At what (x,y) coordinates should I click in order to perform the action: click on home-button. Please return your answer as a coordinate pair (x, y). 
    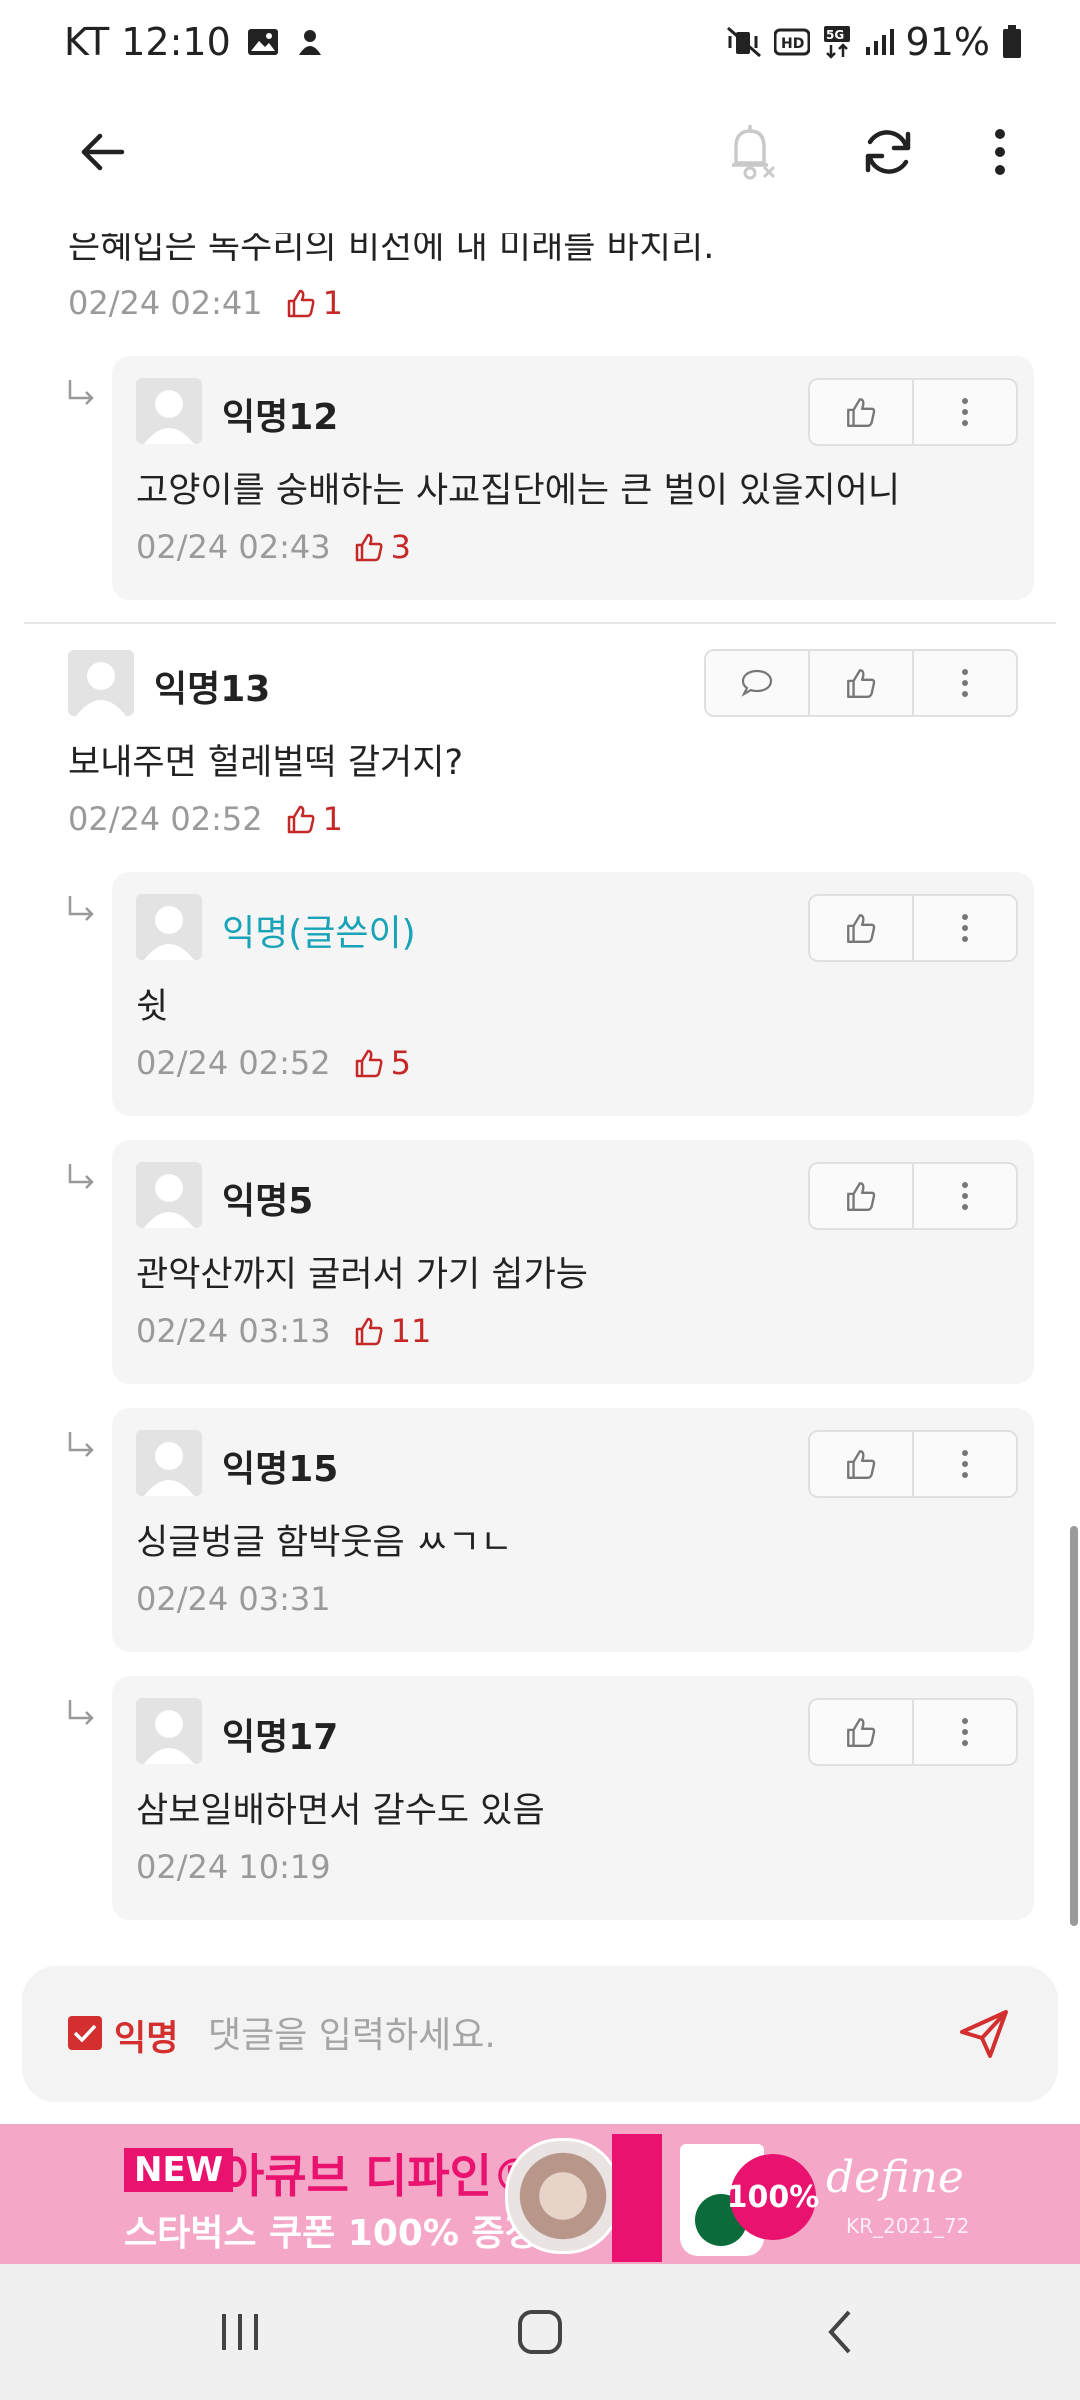
    Looking at the image, I should click on (540, 2332).